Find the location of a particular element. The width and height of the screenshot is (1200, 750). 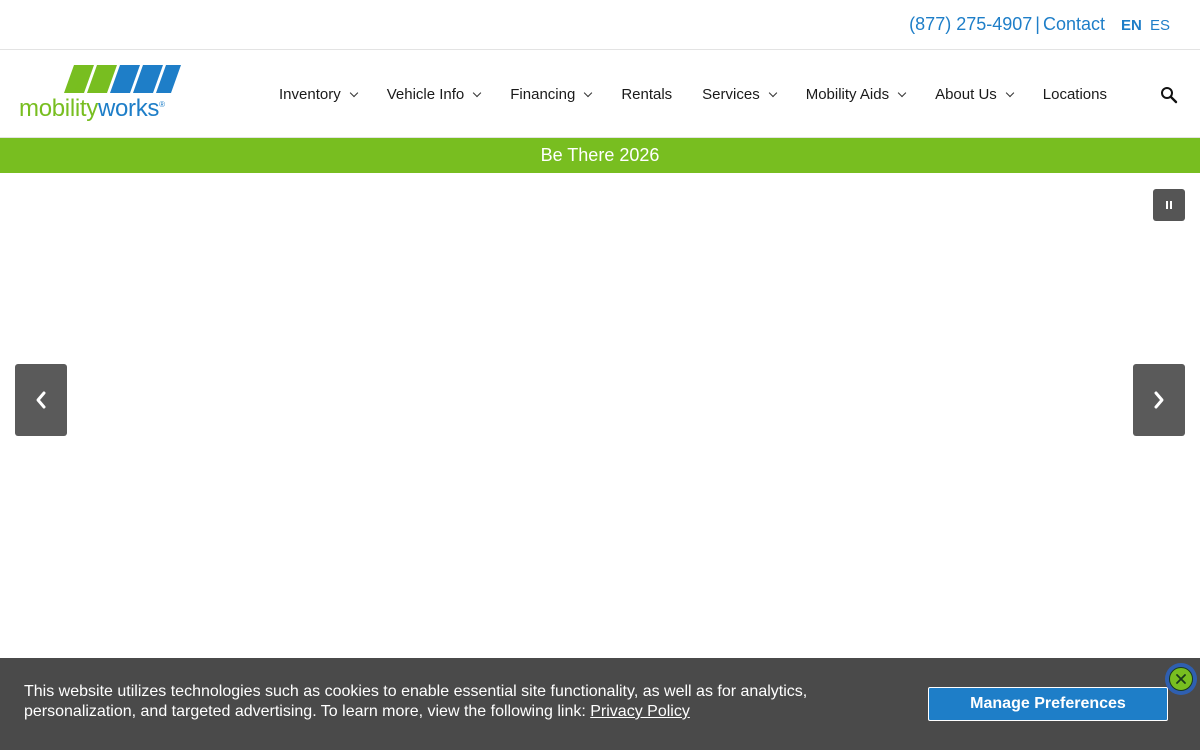

promo-text: Be There 2026 is located at coordinates (600, 155).